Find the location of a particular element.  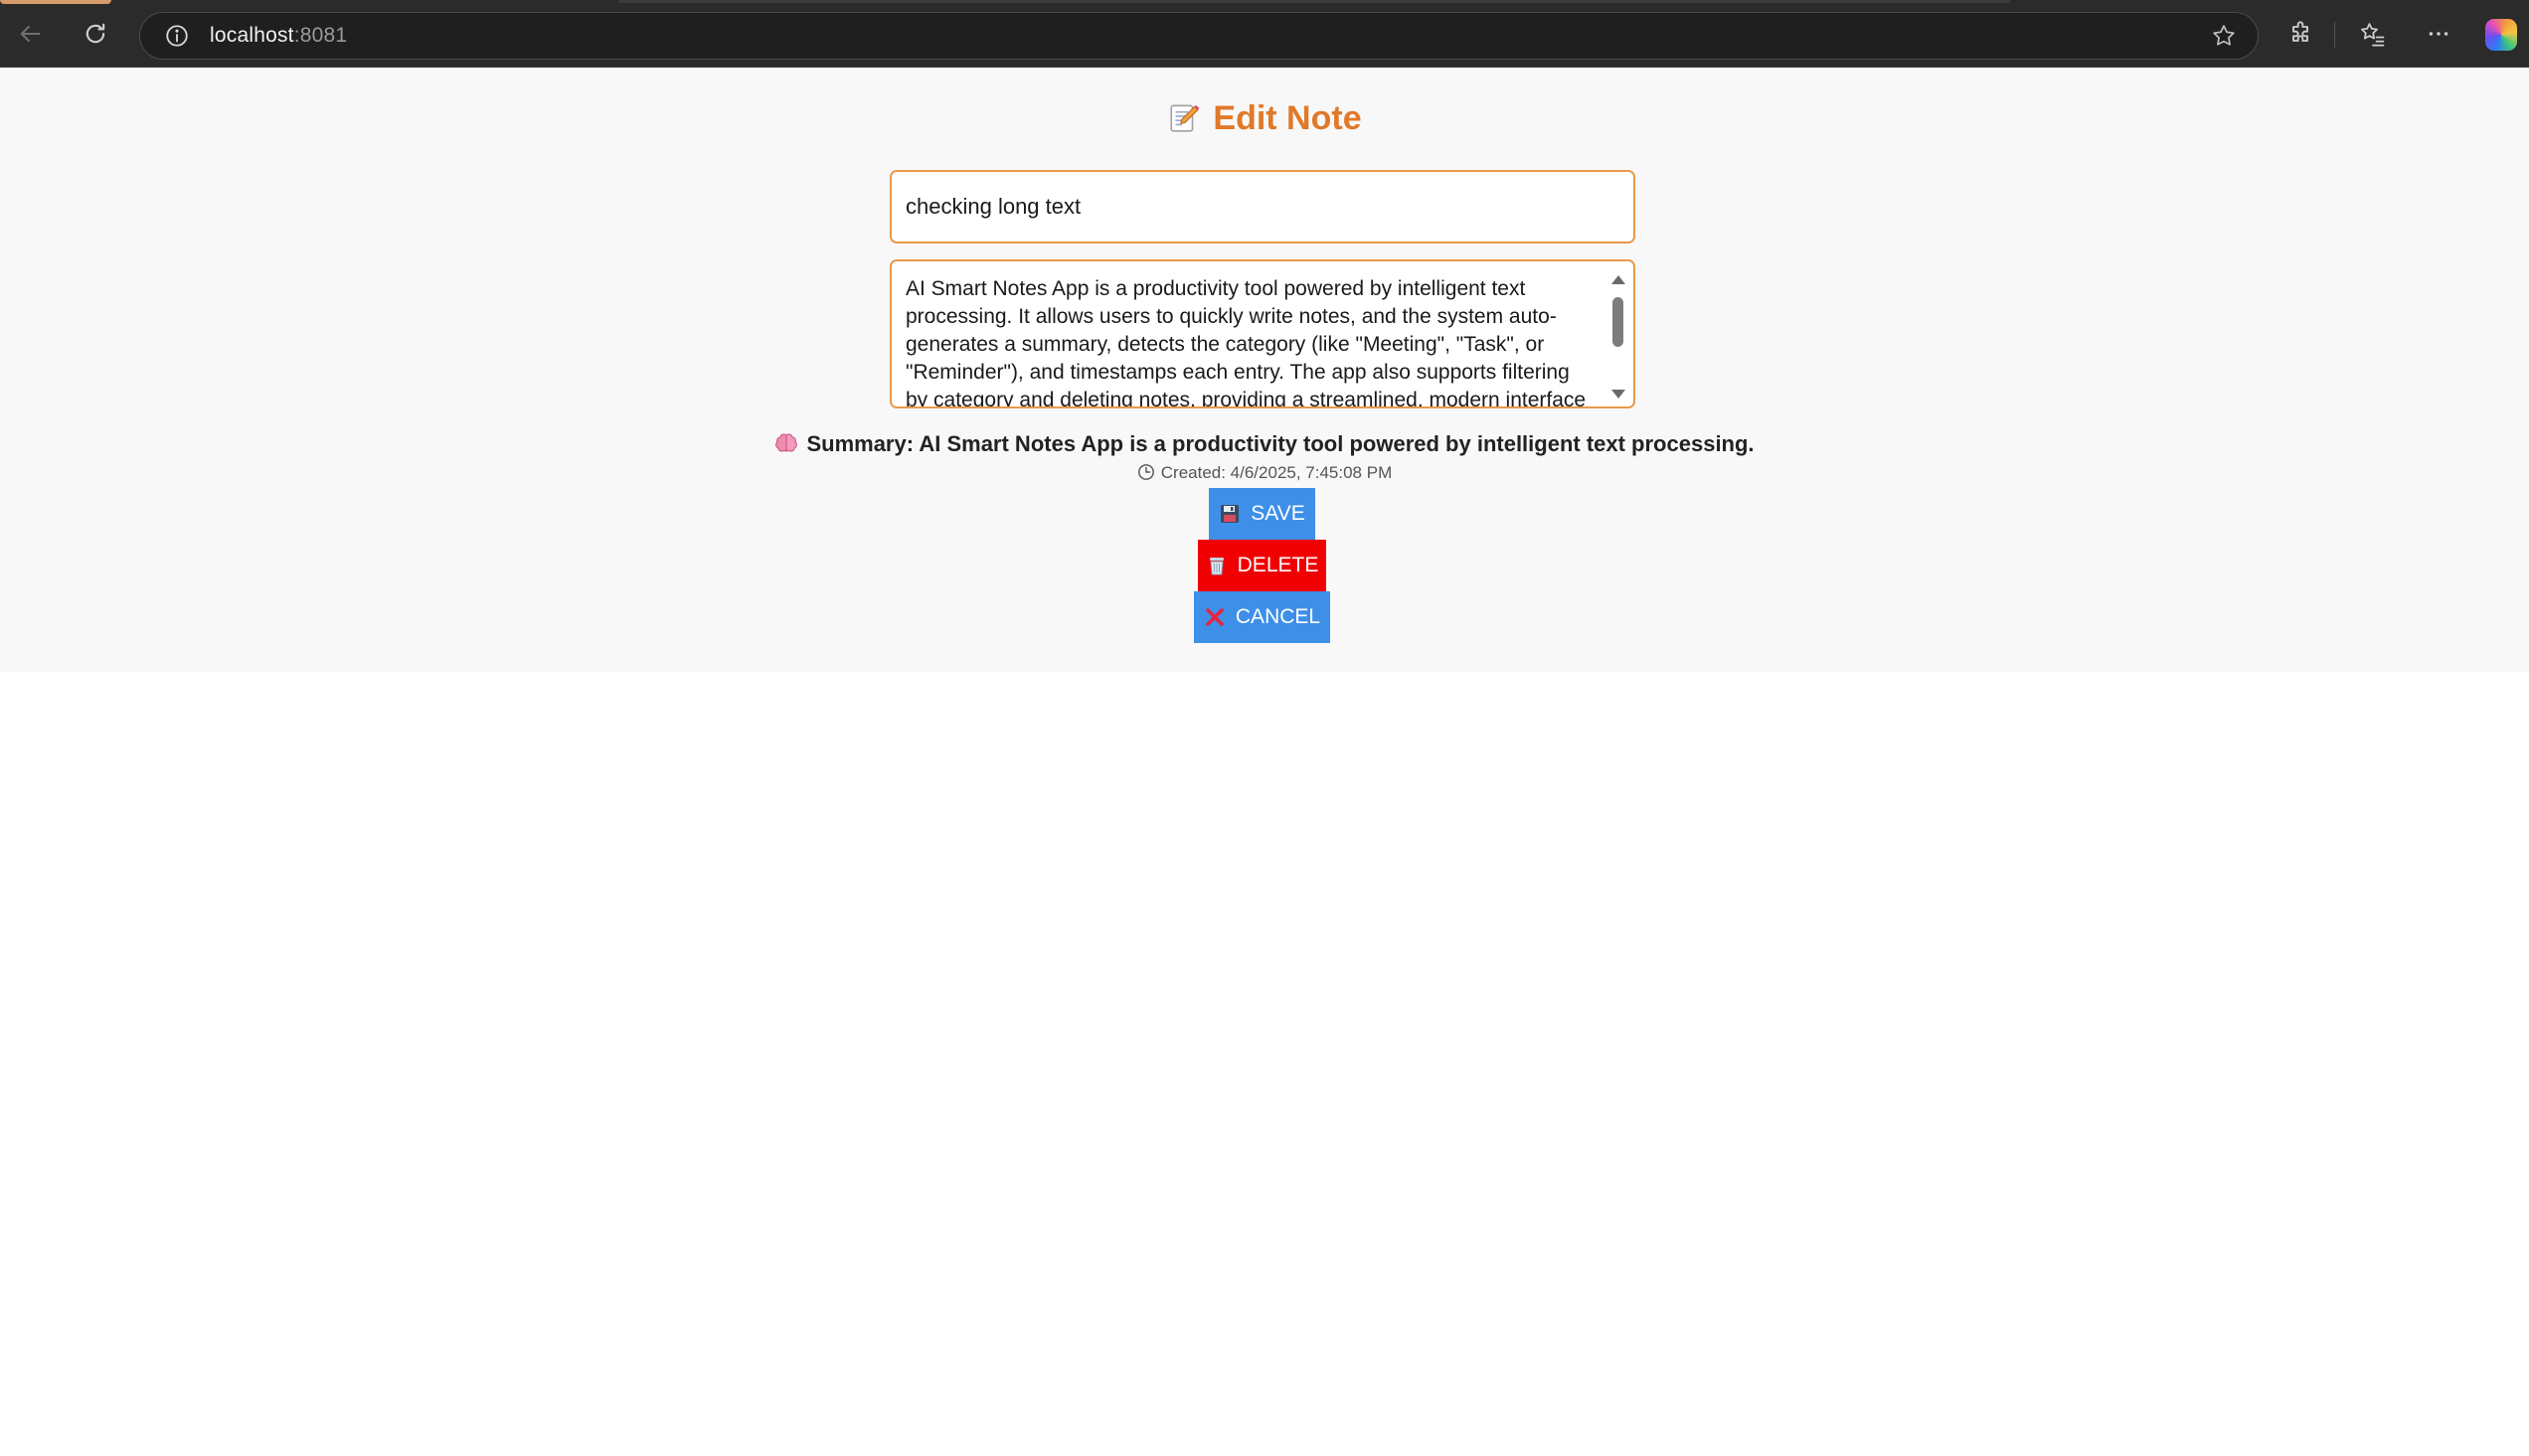

scroll-up-arrow-icon is located at coordinates (1618, 279).